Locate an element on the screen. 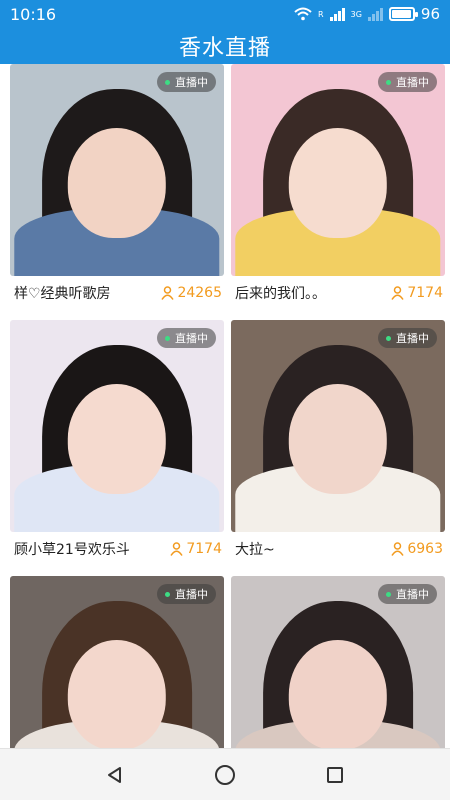 The width and height of the screenshot is (450, 800). viewer-count: 24265 is located at coordinates (191, 293).